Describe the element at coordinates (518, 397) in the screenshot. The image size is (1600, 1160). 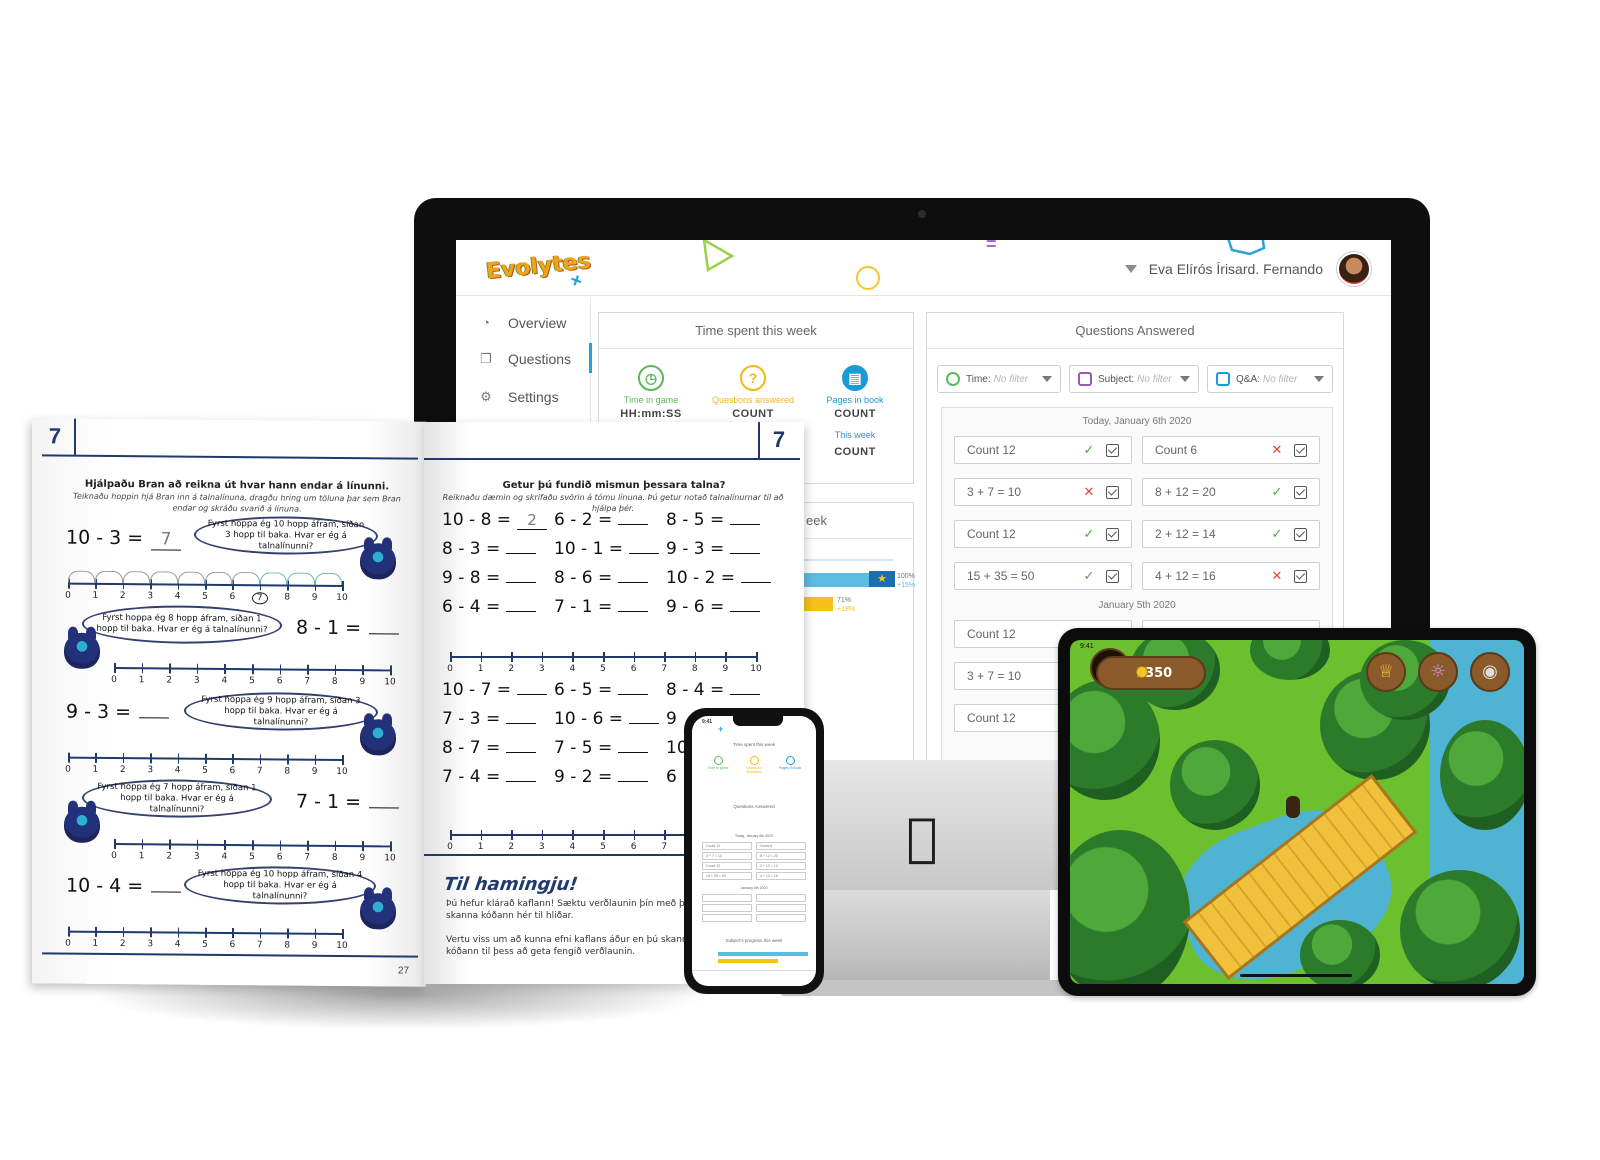
I see `sidebar-item-settings: ⚙ Settings` at that location.